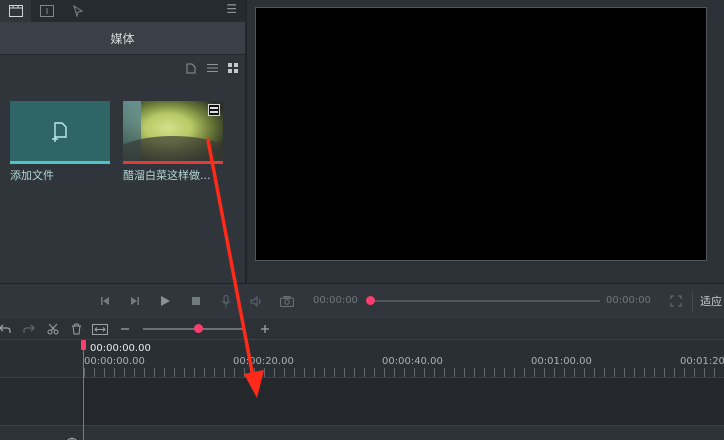 This screenshot has height=440, width=724. Describe the element at coordinates (198, 328) in the screenshot. I see `zoom-slider-handle` at that location.